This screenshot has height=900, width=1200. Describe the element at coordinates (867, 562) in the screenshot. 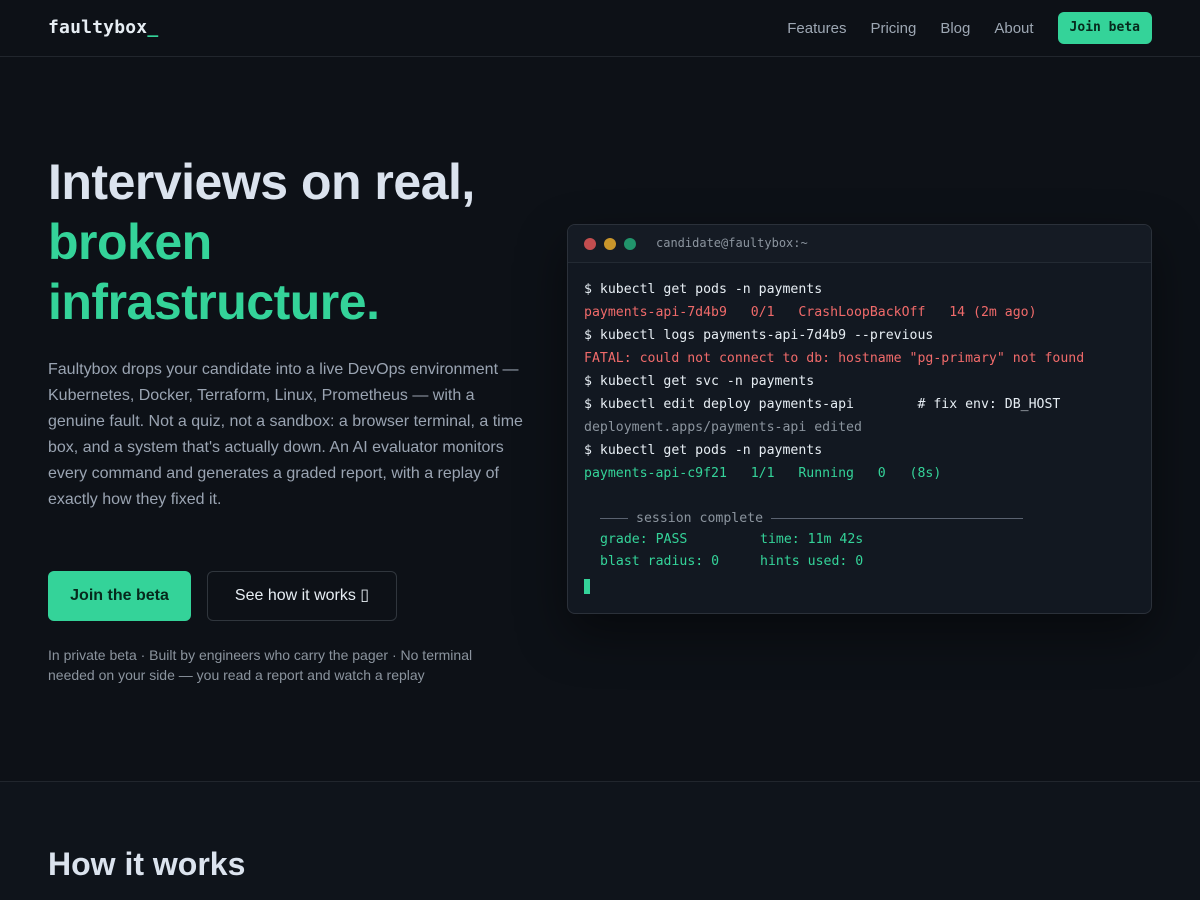

I see `summary-row: blast radius: 0 hints used: 0` at that location.